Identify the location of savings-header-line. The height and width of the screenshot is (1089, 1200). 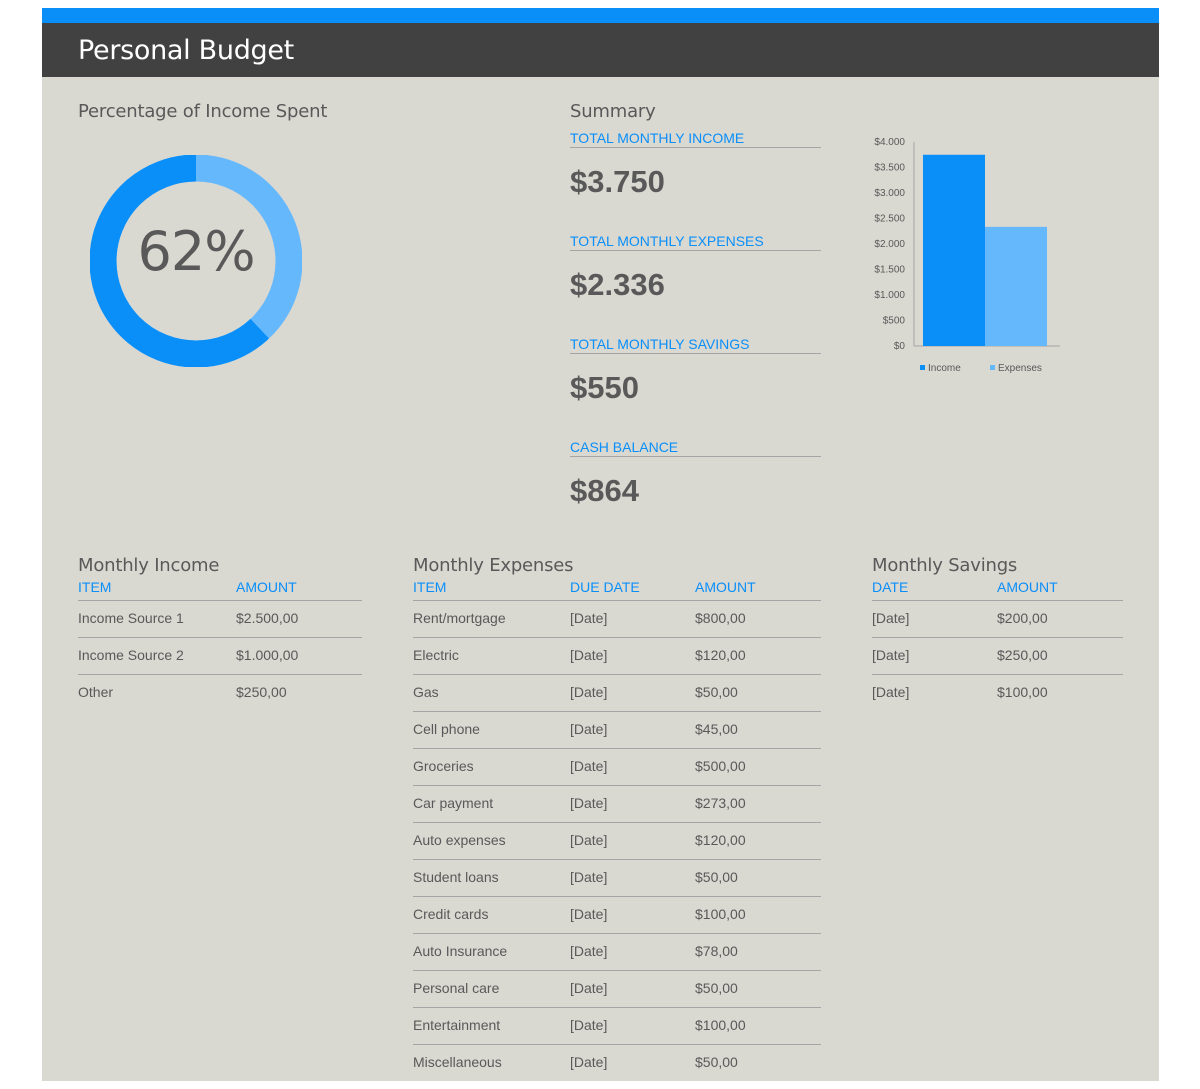
(997, 600).